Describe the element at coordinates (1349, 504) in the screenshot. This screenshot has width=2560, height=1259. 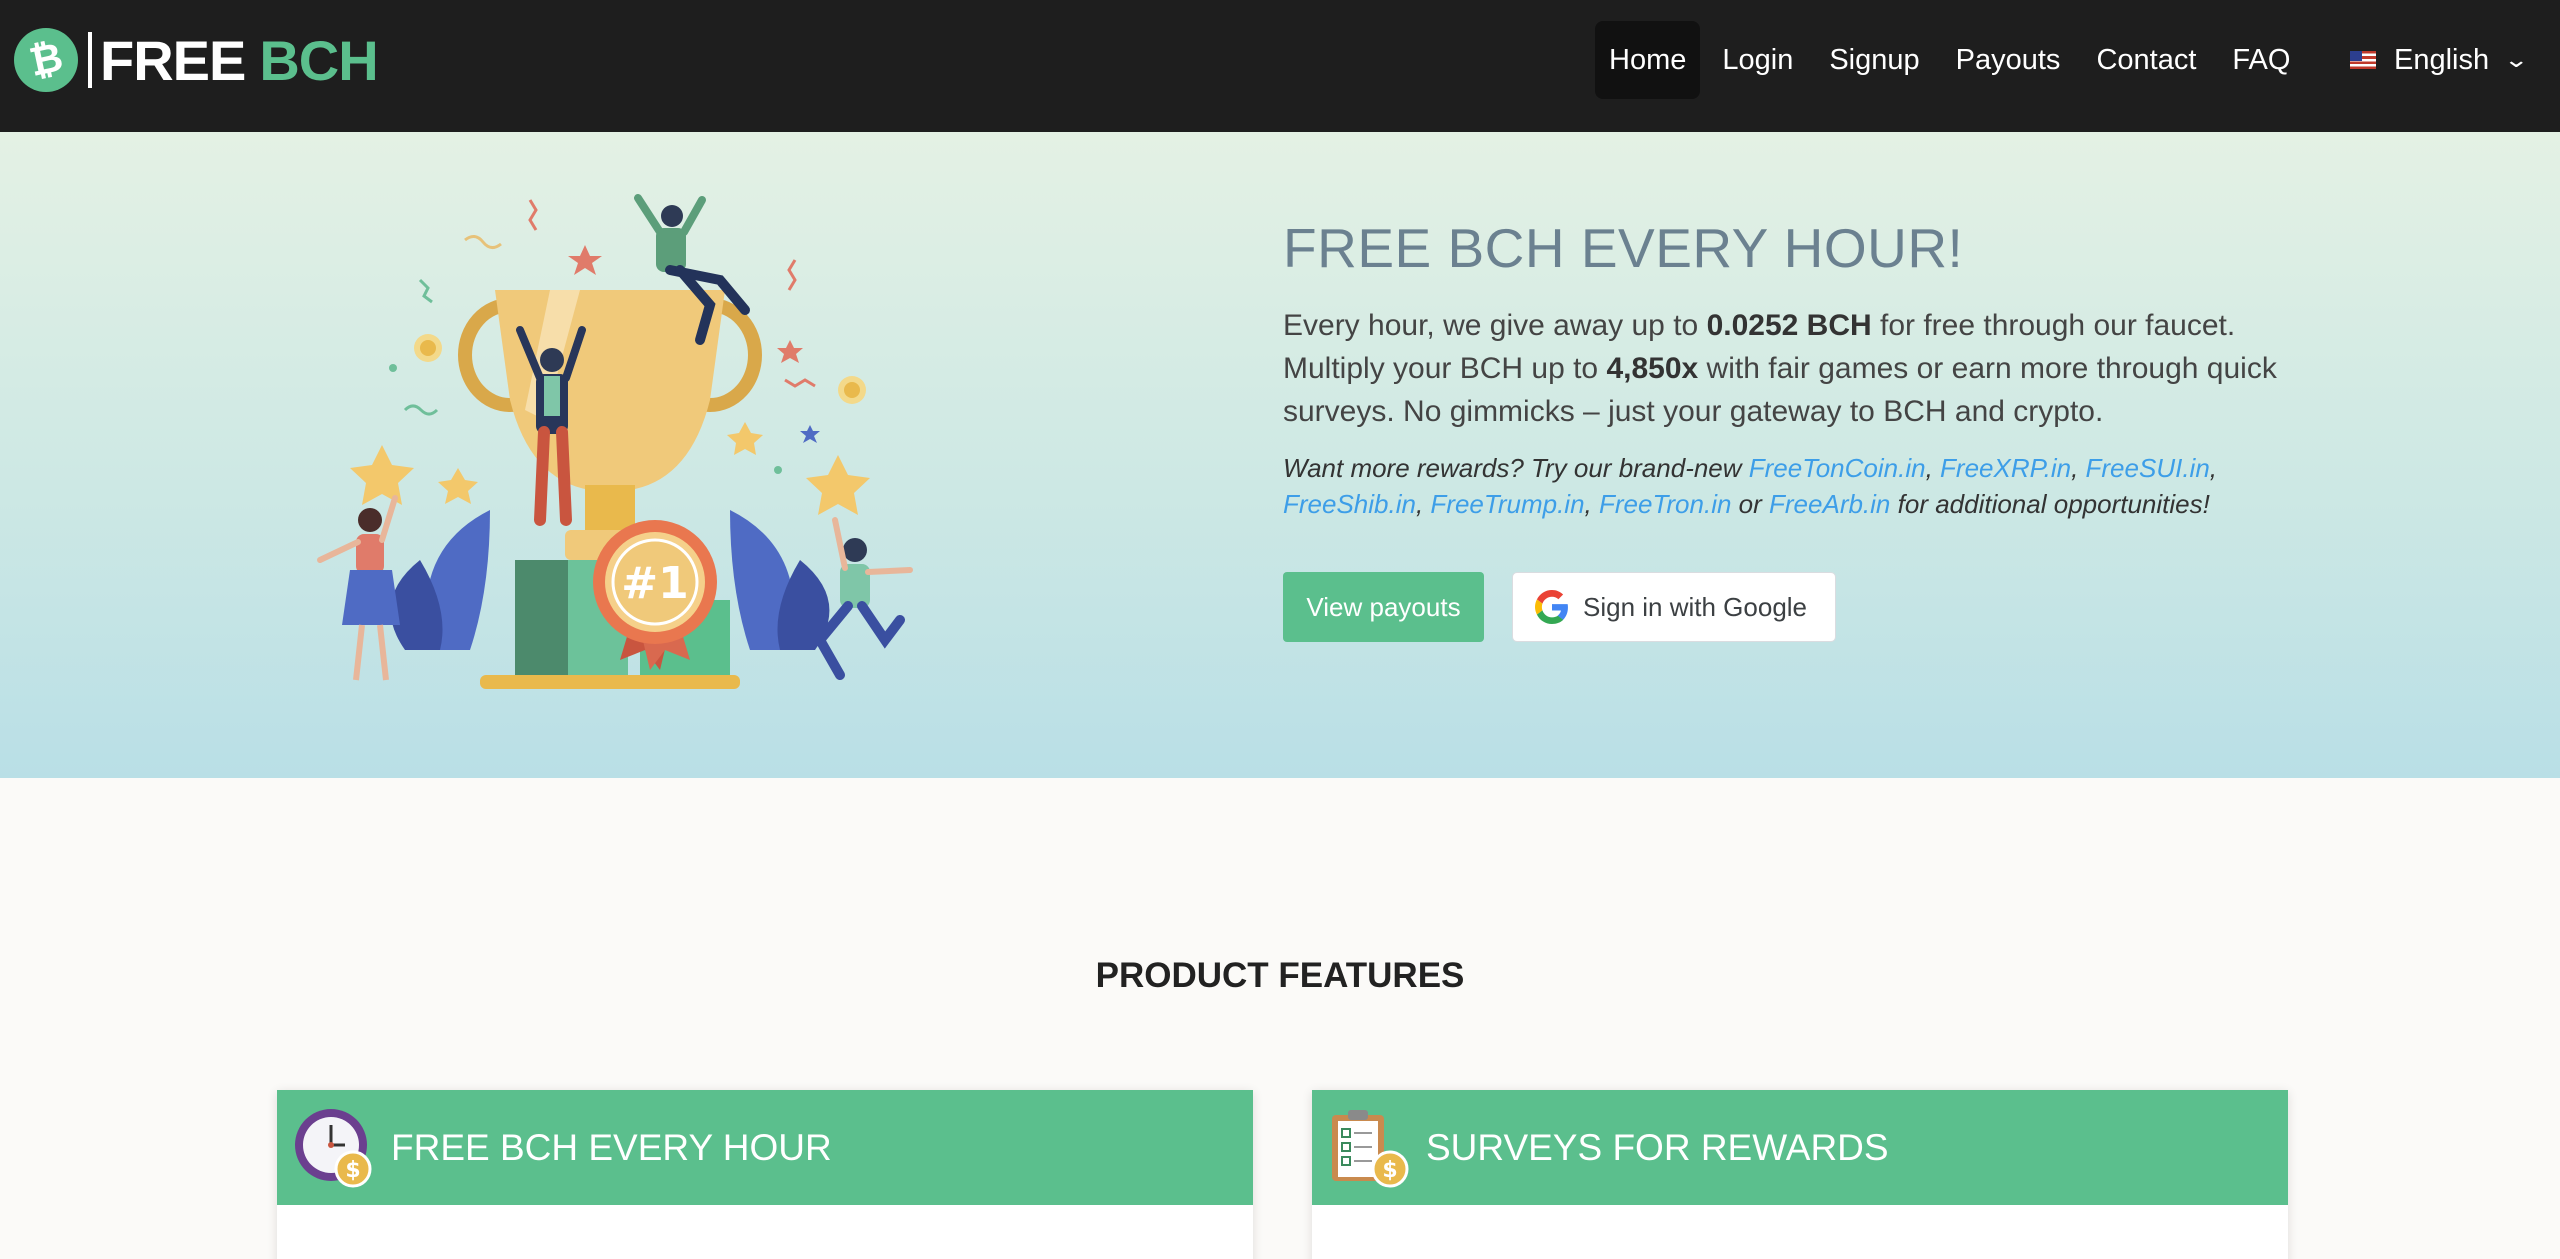
I see `link-freeshib: FreeShib.in` at that location.